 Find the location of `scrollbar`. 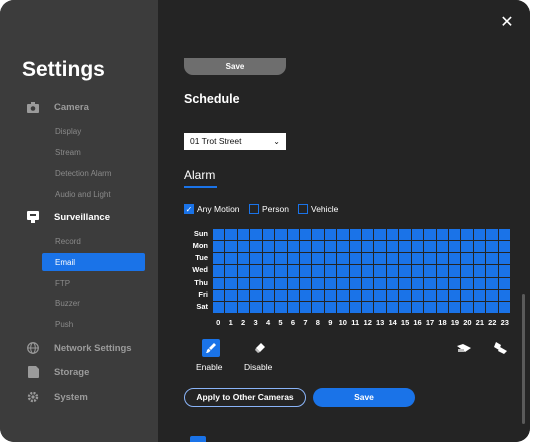

scrollbar is located at coordinates (523, 359).